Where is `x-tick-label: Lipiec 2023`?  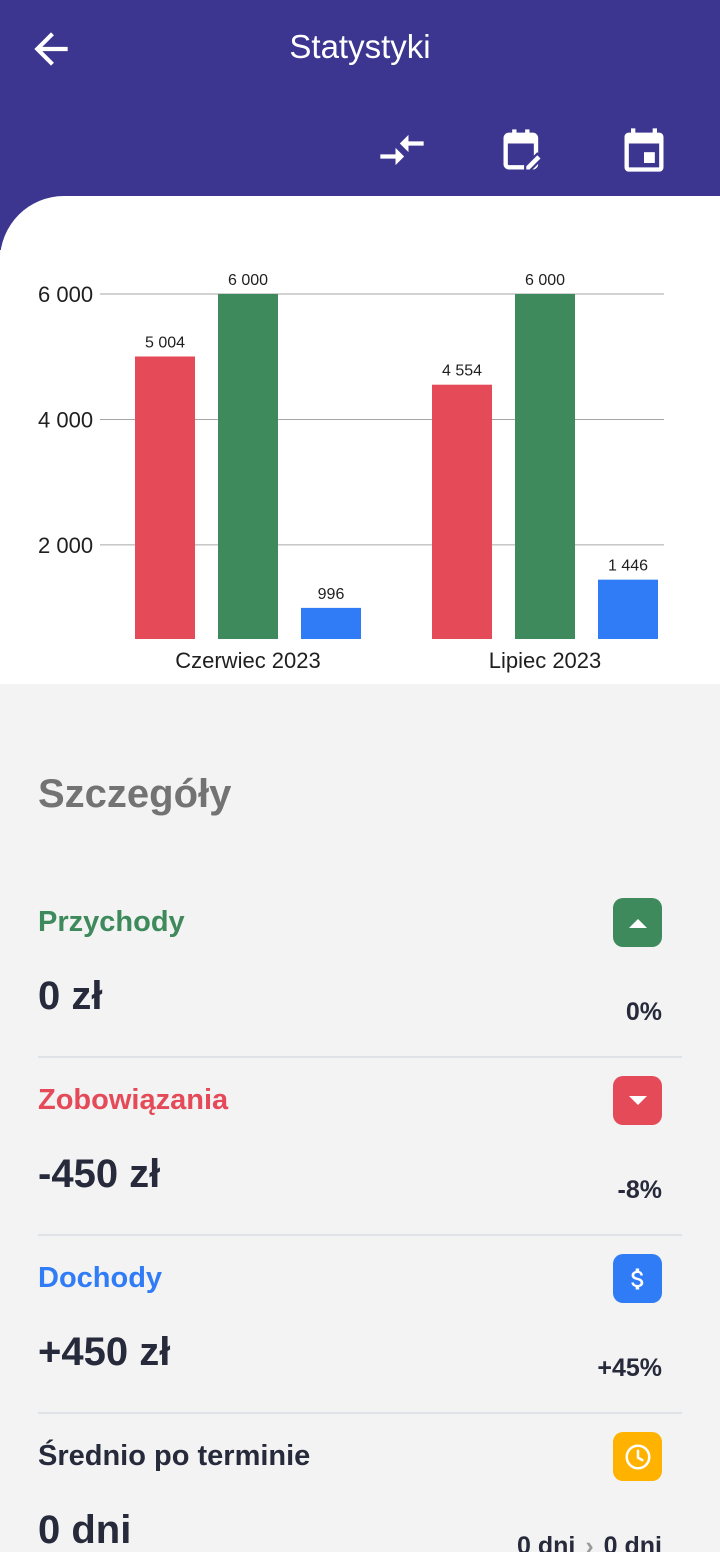 x-tick-label: Lipiec 2023 is located at coordinates (545, 660).